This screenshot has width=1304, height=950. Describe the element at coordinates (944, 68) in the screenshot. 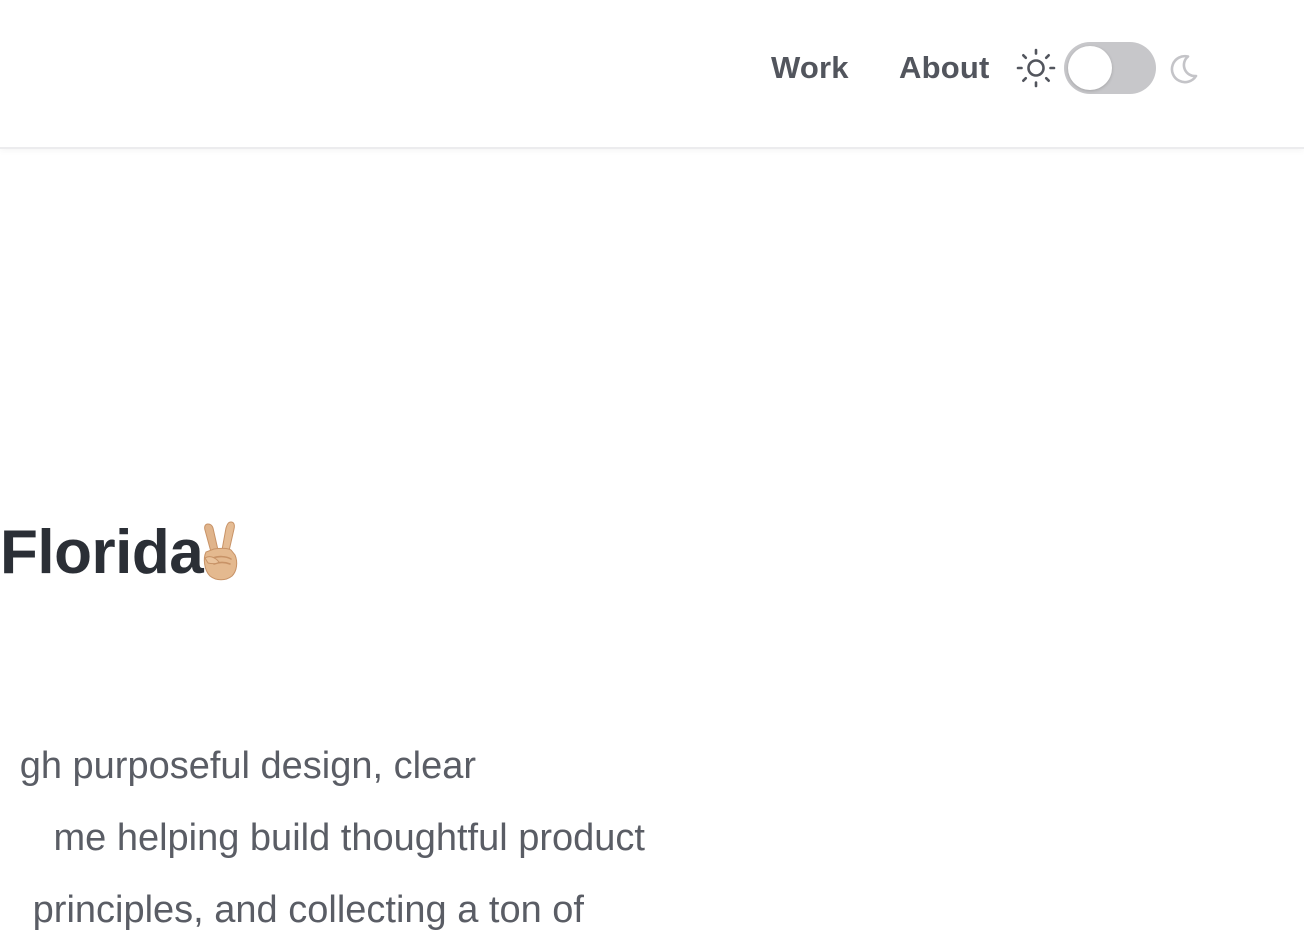

I see `nav-link-about: About` at that location.